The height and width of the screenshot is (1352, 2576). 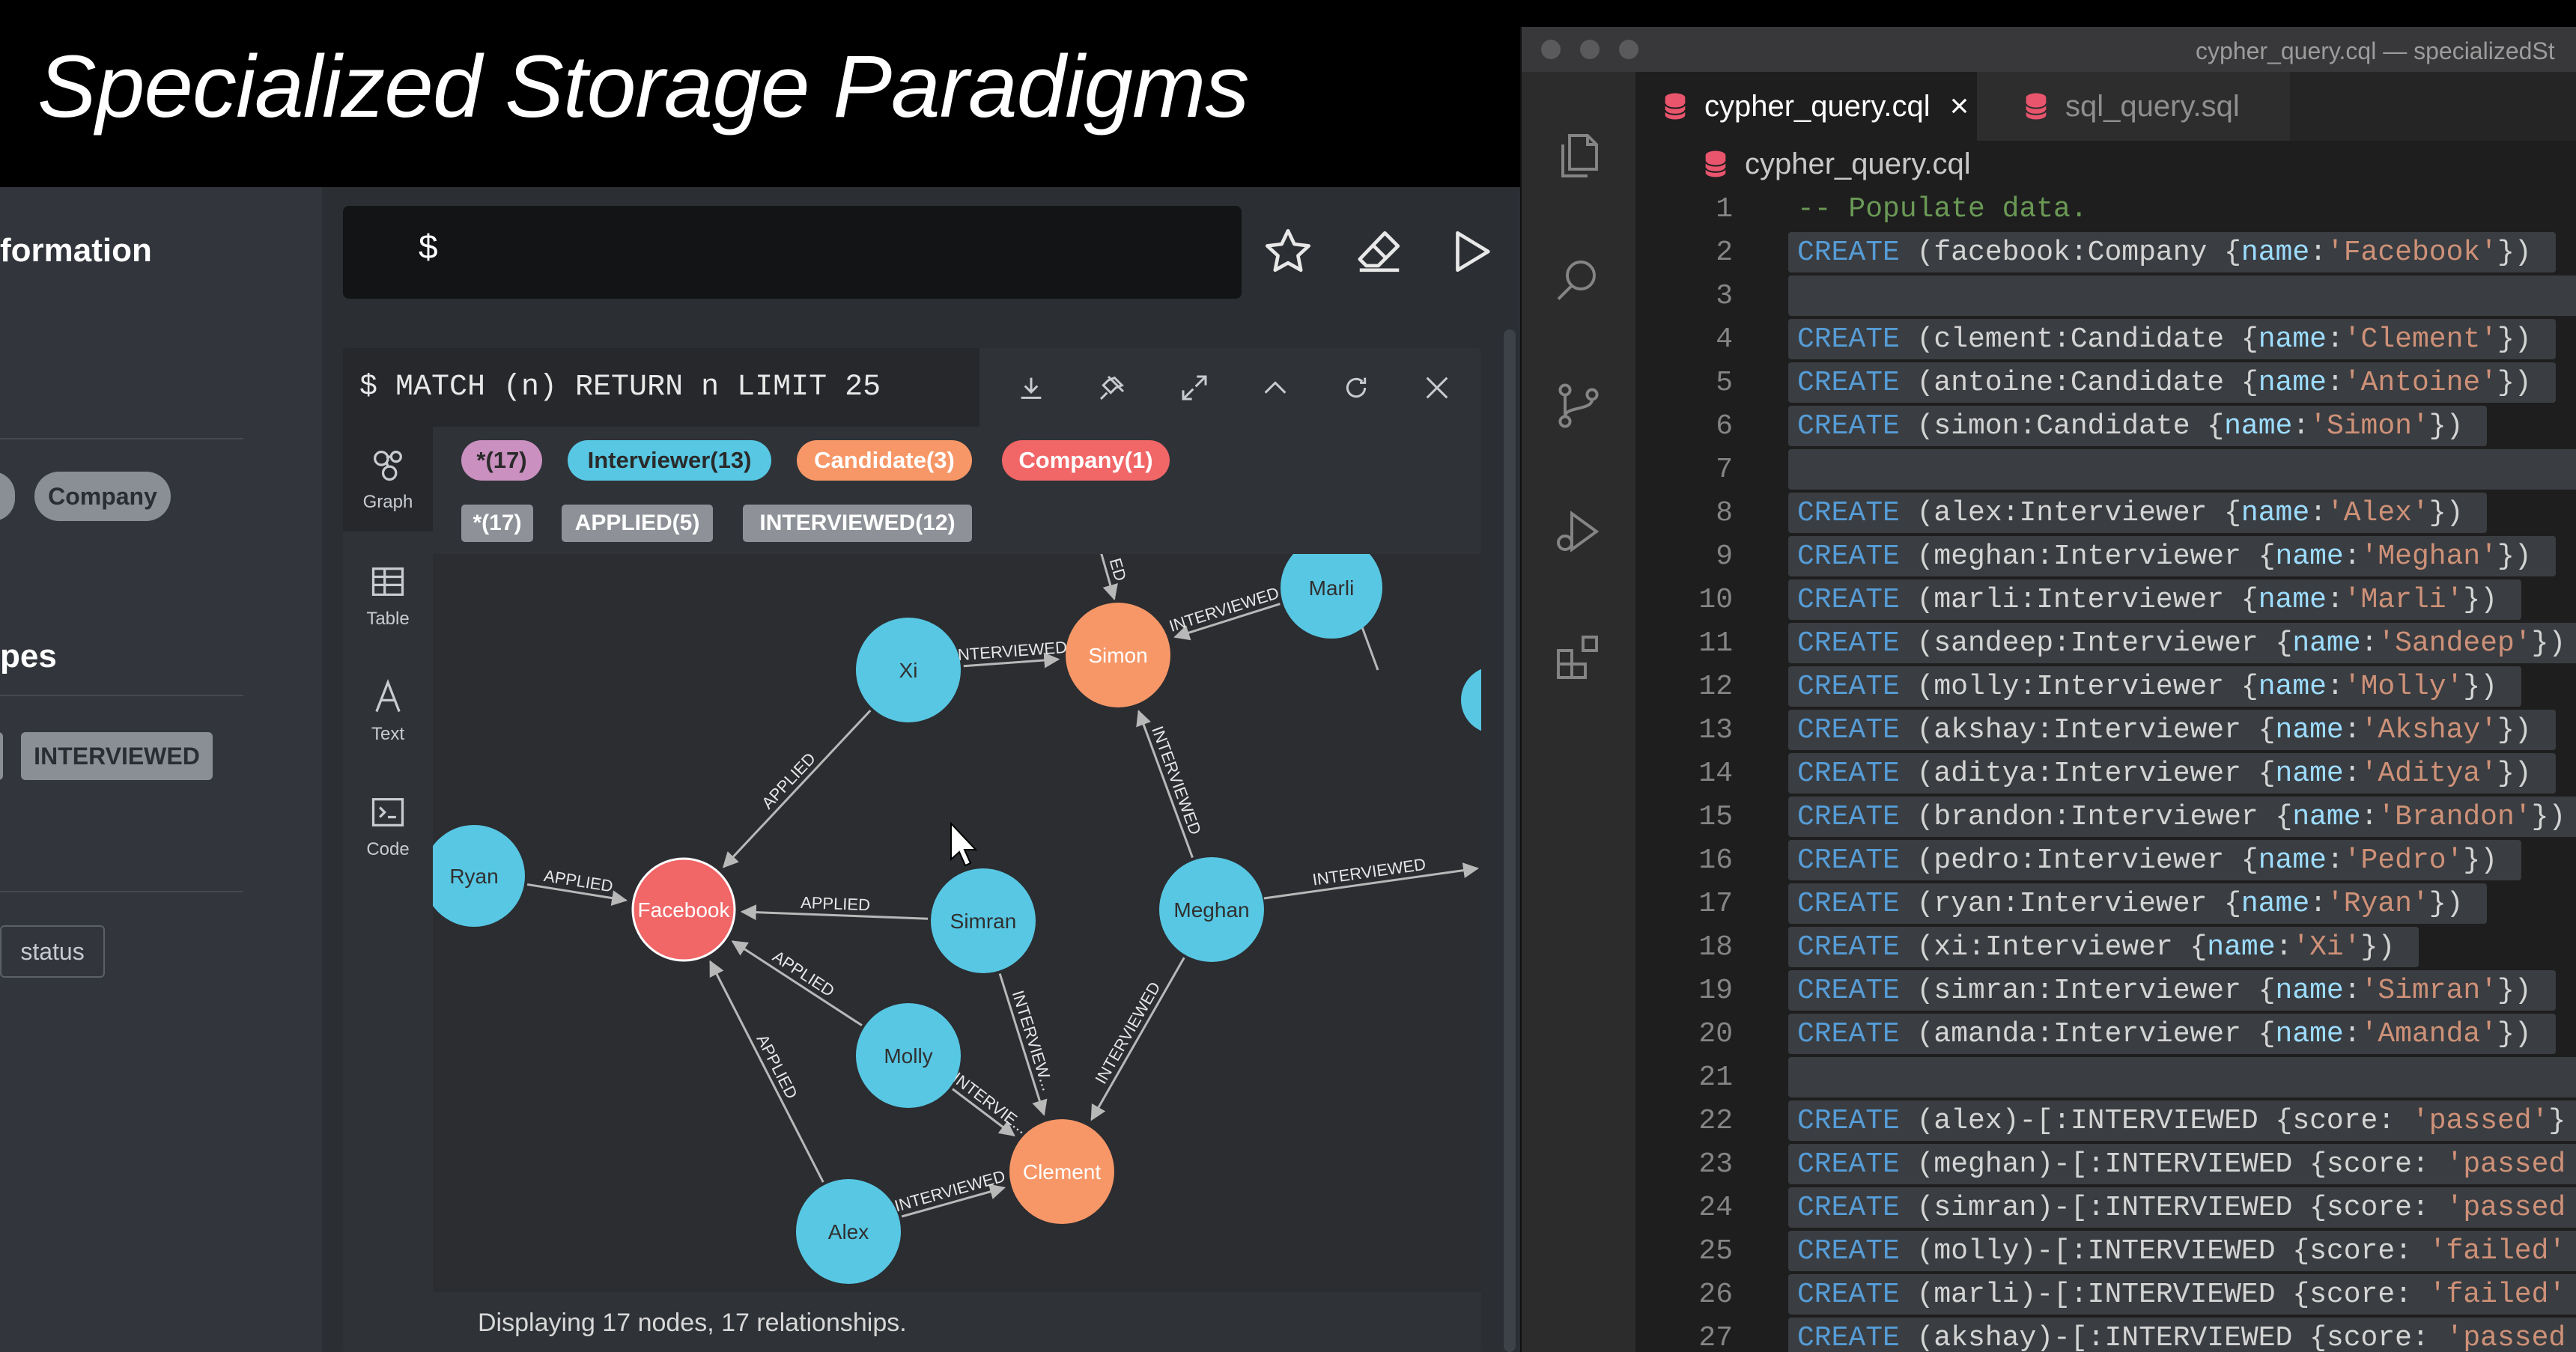 I want to click on slide-title: Specialized Storage Paradigms, so click(x=643, y=86).